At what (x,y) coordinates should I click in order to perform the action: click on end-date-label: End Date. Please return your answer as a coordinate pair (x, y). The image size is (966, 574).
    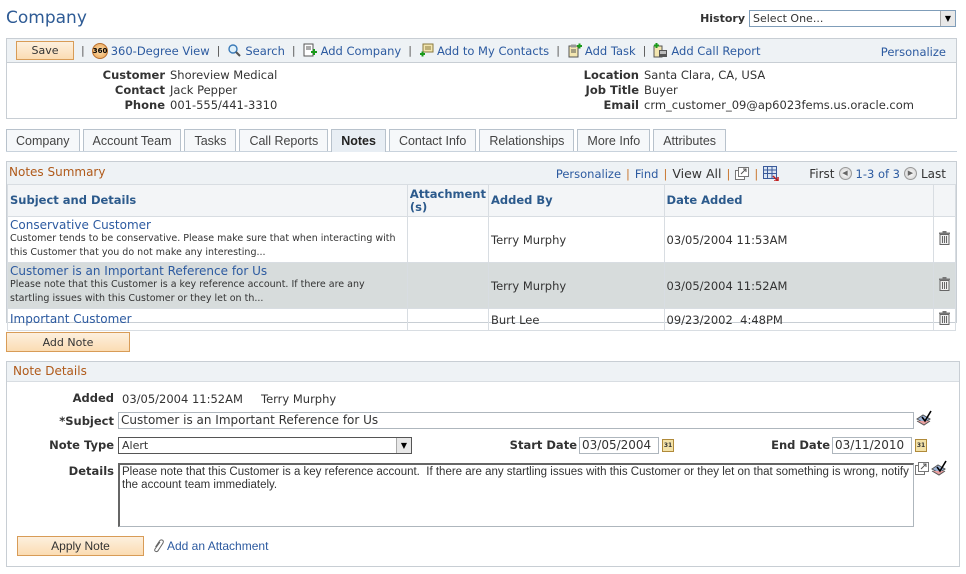
    Looking at the image, I should click on (800, 445).